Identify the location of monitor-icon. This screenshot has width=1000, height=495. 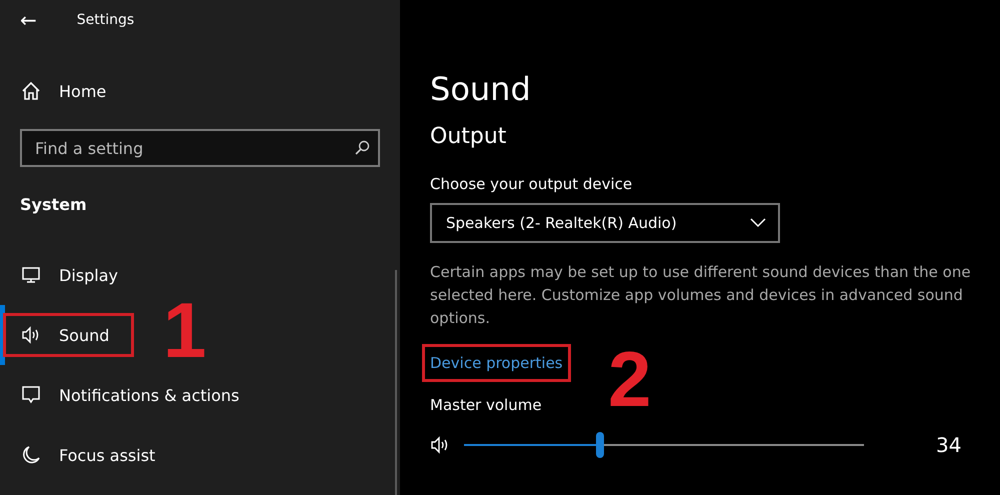
(31, 275).